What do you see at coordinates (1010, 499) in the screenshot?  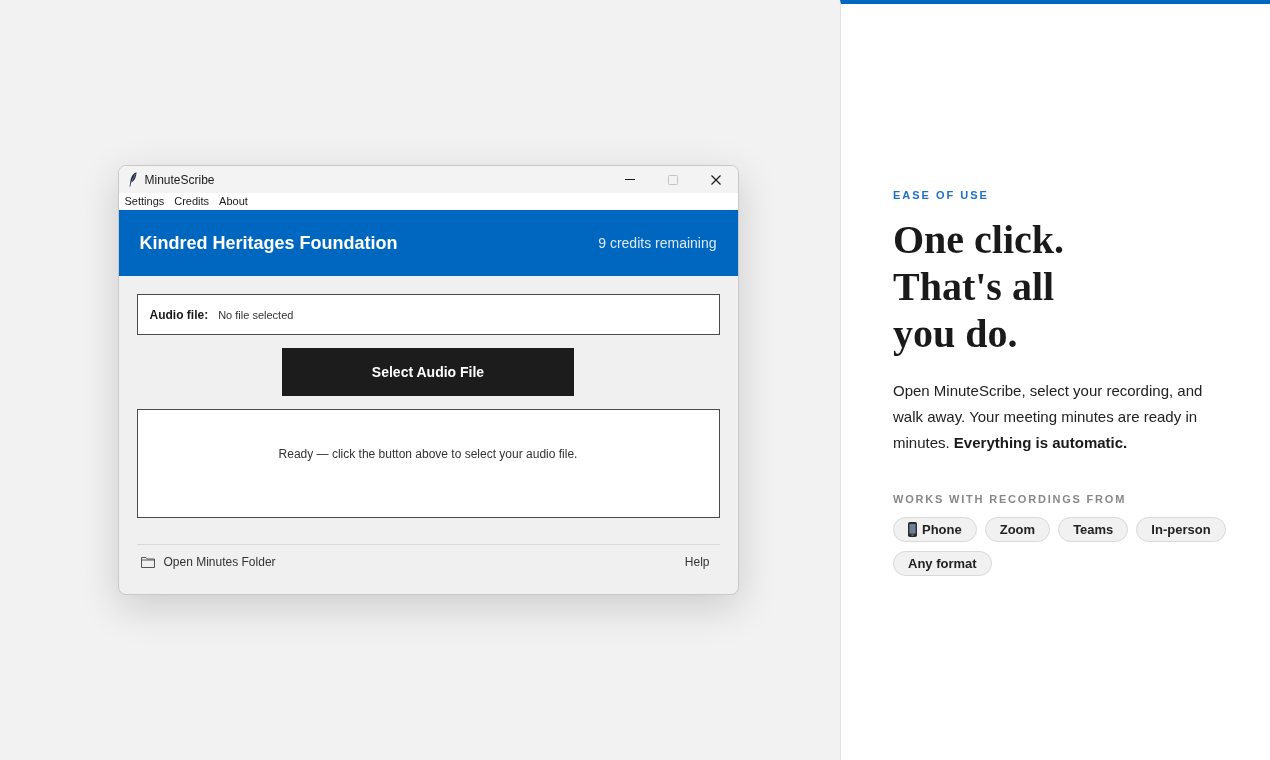 I see `sources-label: WORKS WITH RECORDINGS FROM` at bounding box center [1010, 499].